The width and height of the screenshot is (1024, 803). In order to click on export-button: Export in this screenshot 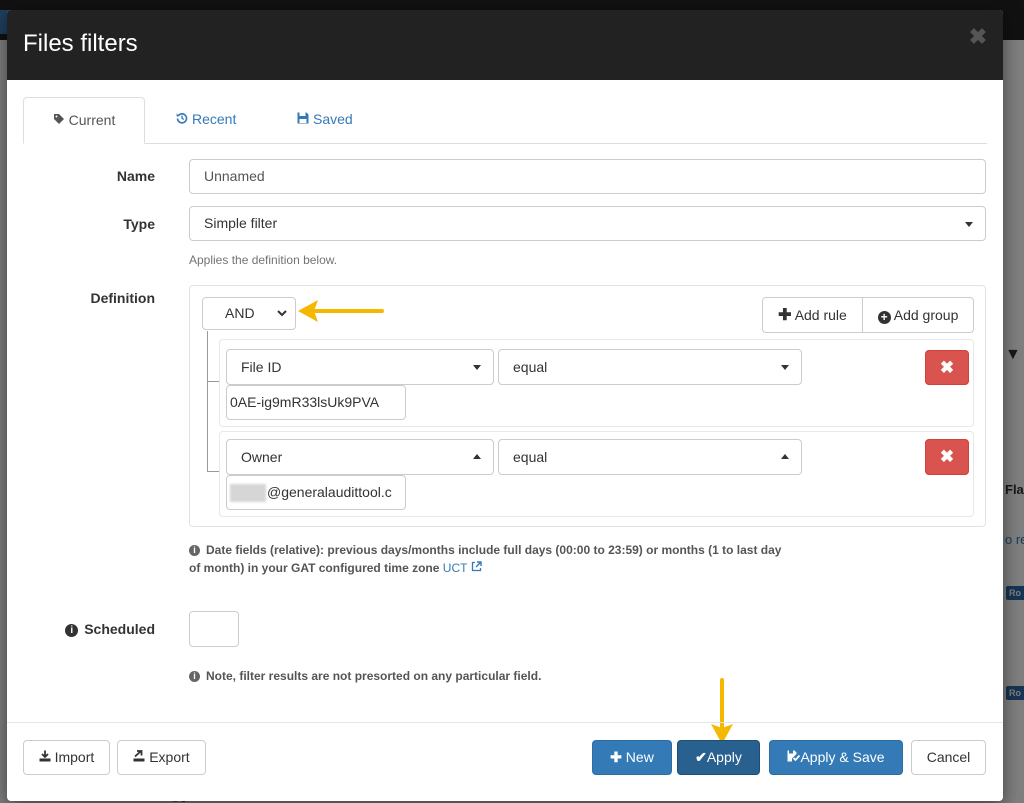, I will do `click(161, 757)`.